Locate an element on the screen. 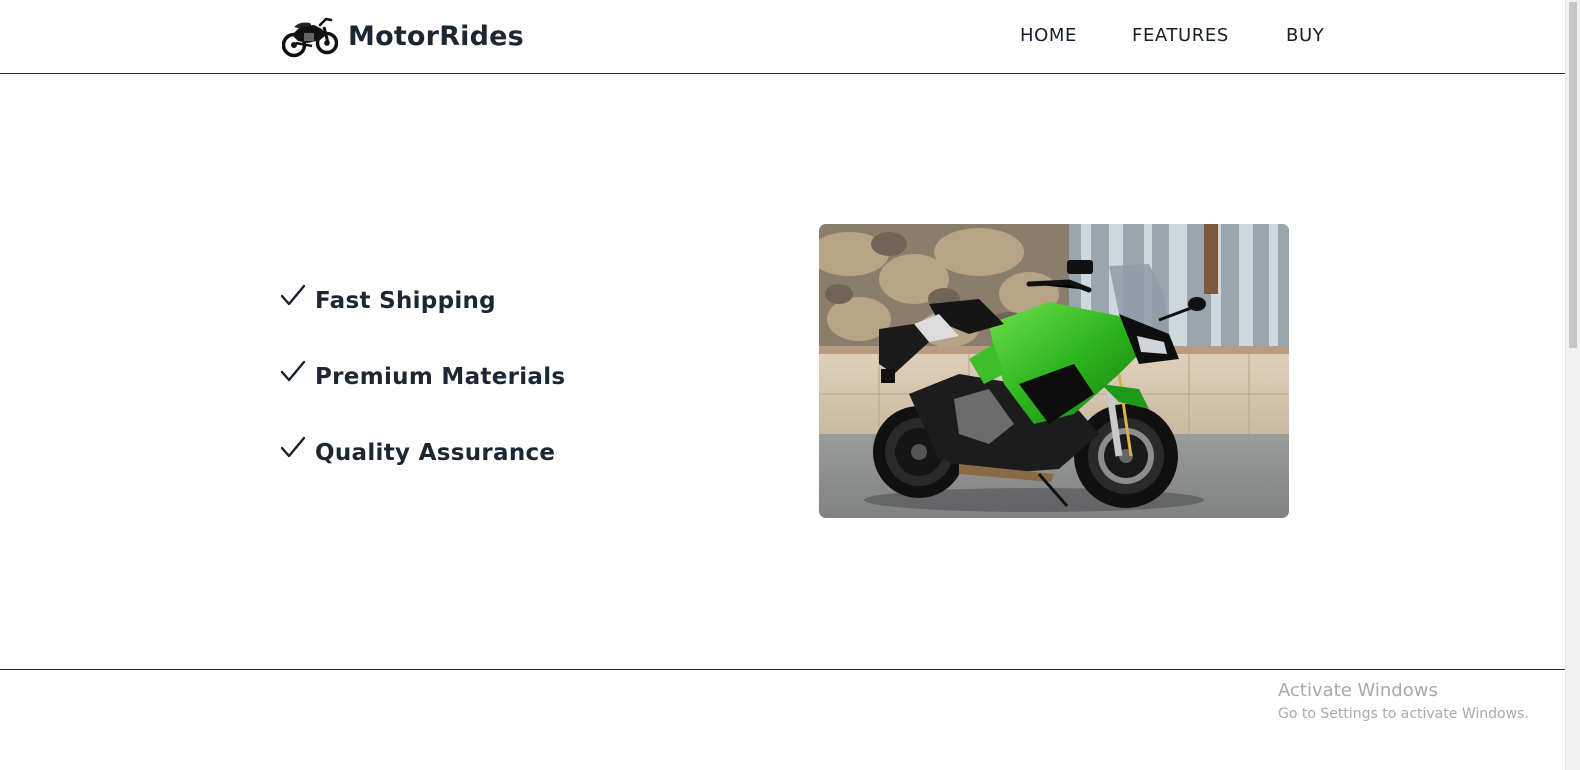  brand-link: MotorRides is located at coordinates (403, 36).